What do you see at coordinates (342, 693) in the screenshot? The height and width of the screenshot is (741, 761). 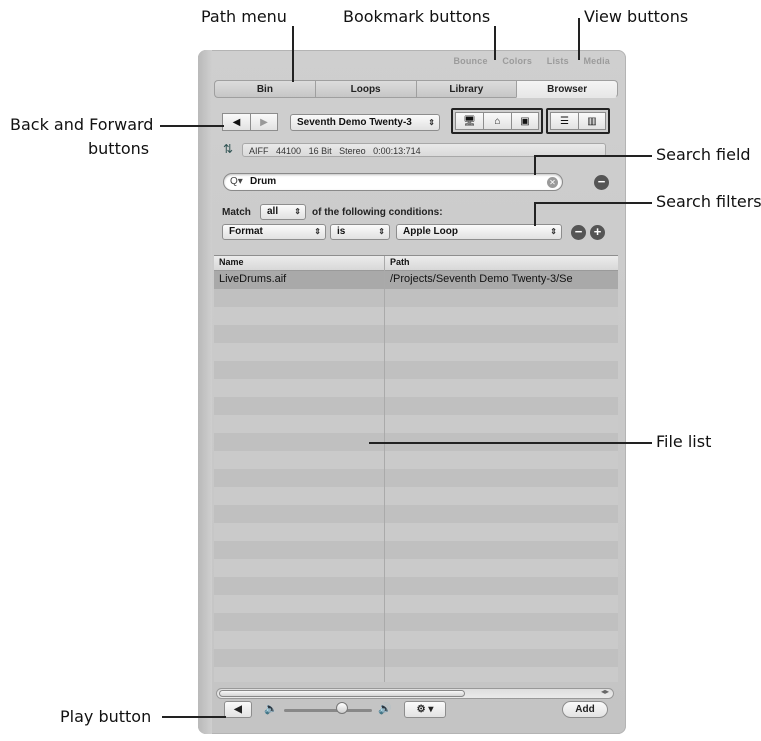 I see `scroll-thumb` at bounding box center [342, 693].